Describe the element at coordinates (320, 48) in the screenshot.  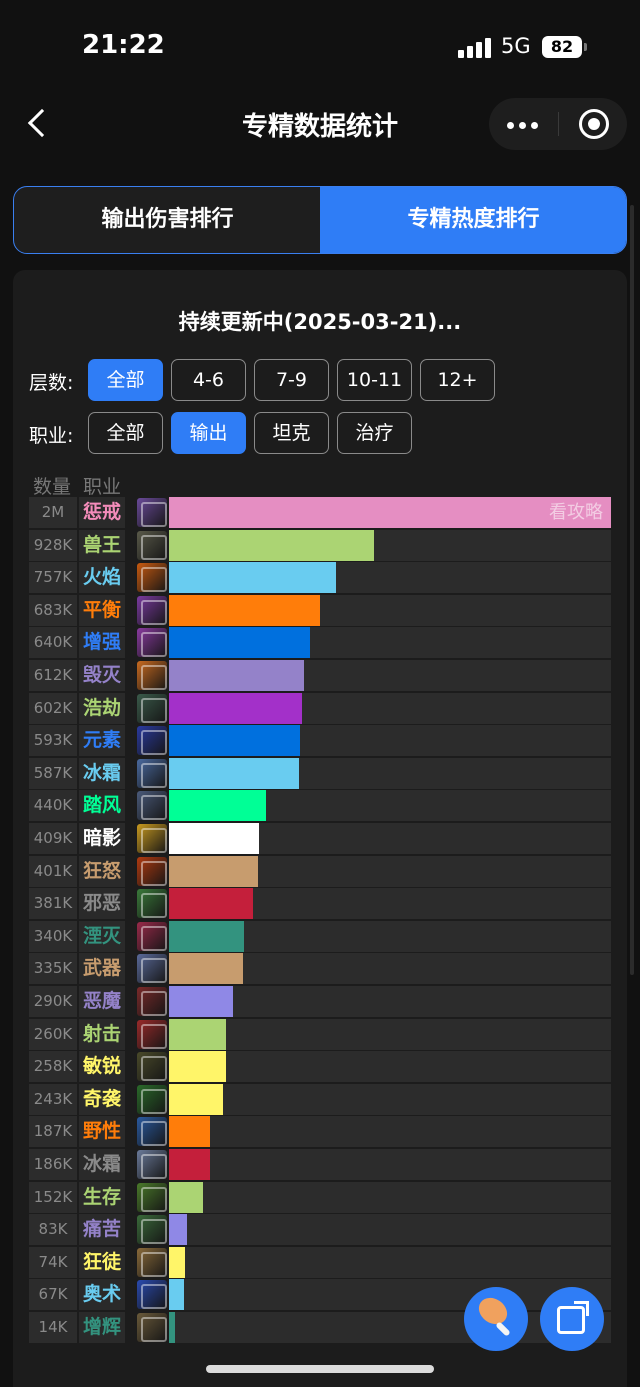
I see `status-bar: 21:22 5G 82` at that location.